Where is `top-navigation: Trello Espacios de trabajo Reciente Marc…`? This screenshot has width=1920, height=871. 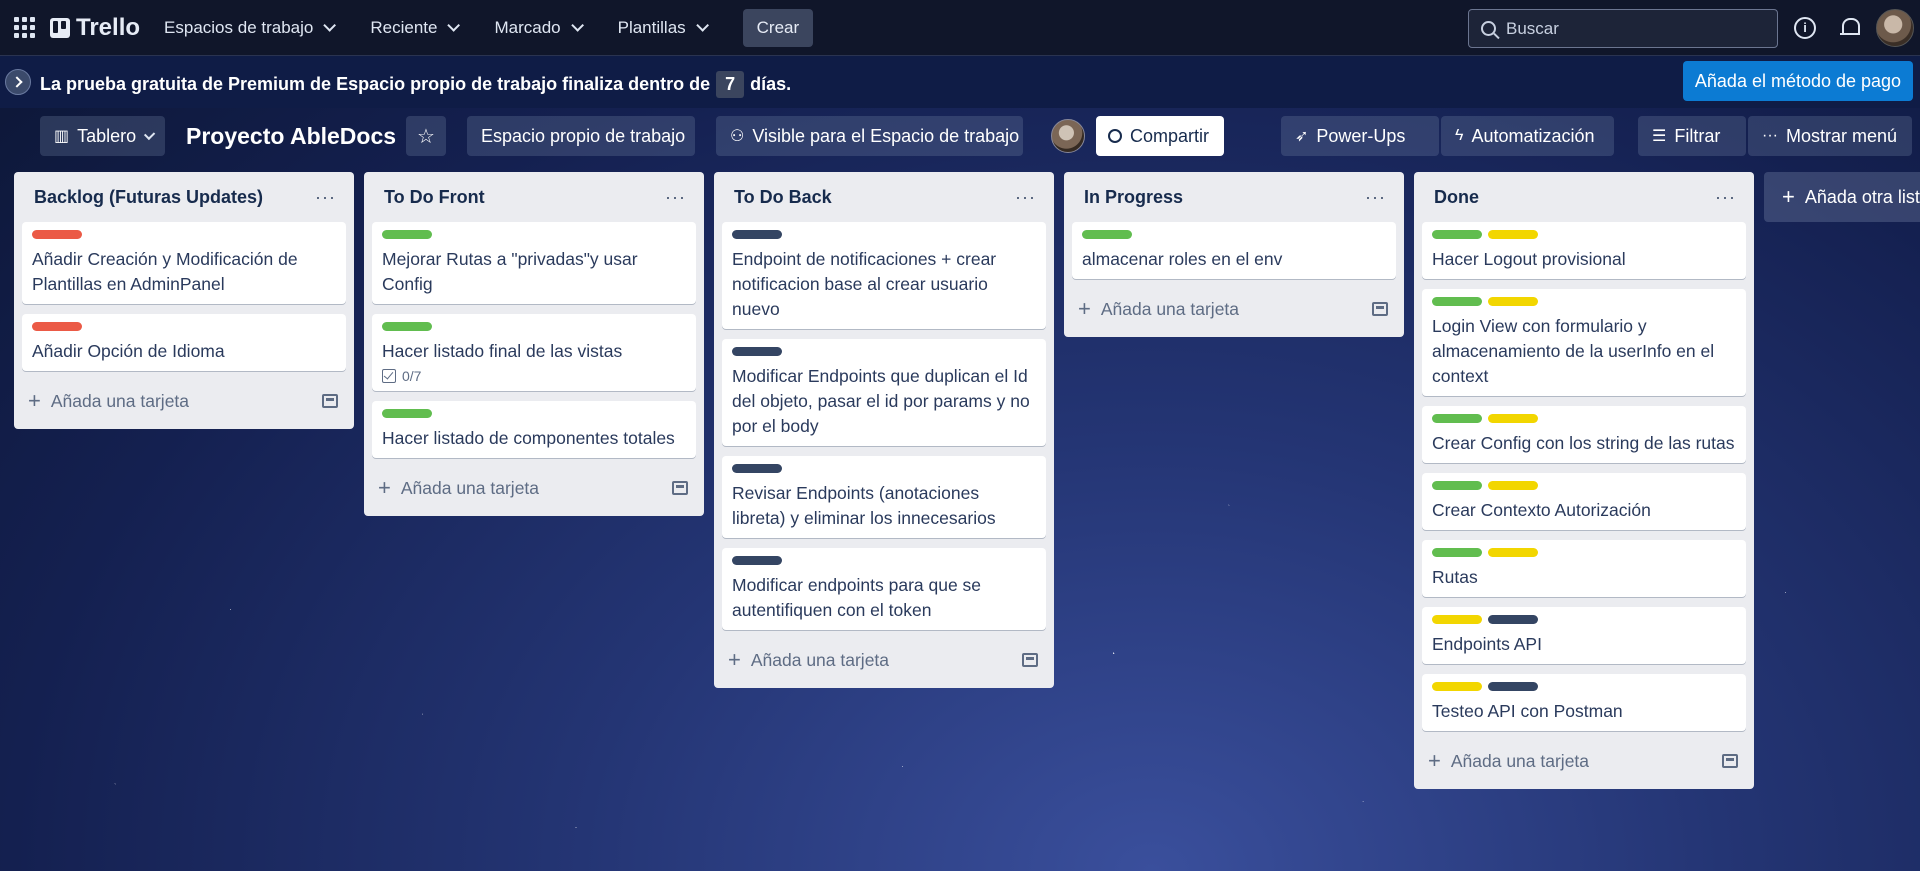
top-navigation: Trello Espacios de trabajo Reciente Marc… is located at coordinates (960, 28).